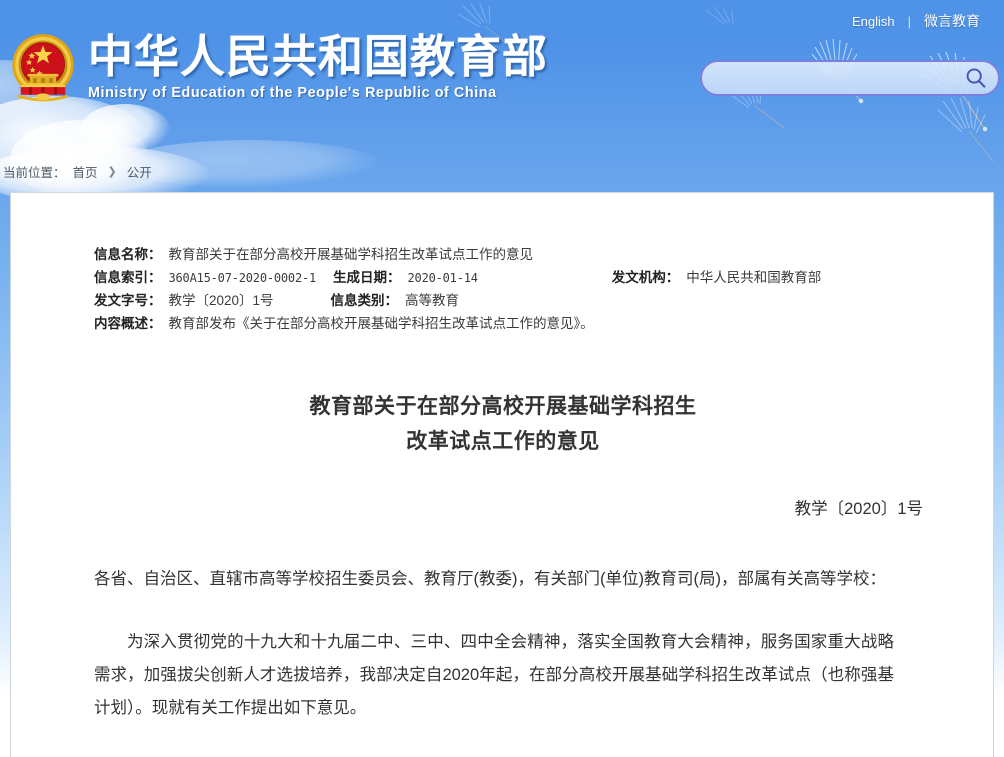 The width and height of the screenshot is (1004, 757). I want to click on search-box, so click(850, 78).